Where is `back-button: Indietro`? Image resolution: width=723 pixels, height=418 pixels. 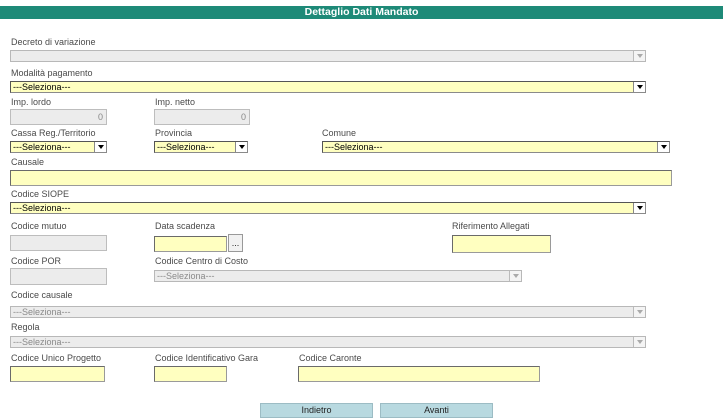
back-button: Indietro is located at coordinates (316, 410).